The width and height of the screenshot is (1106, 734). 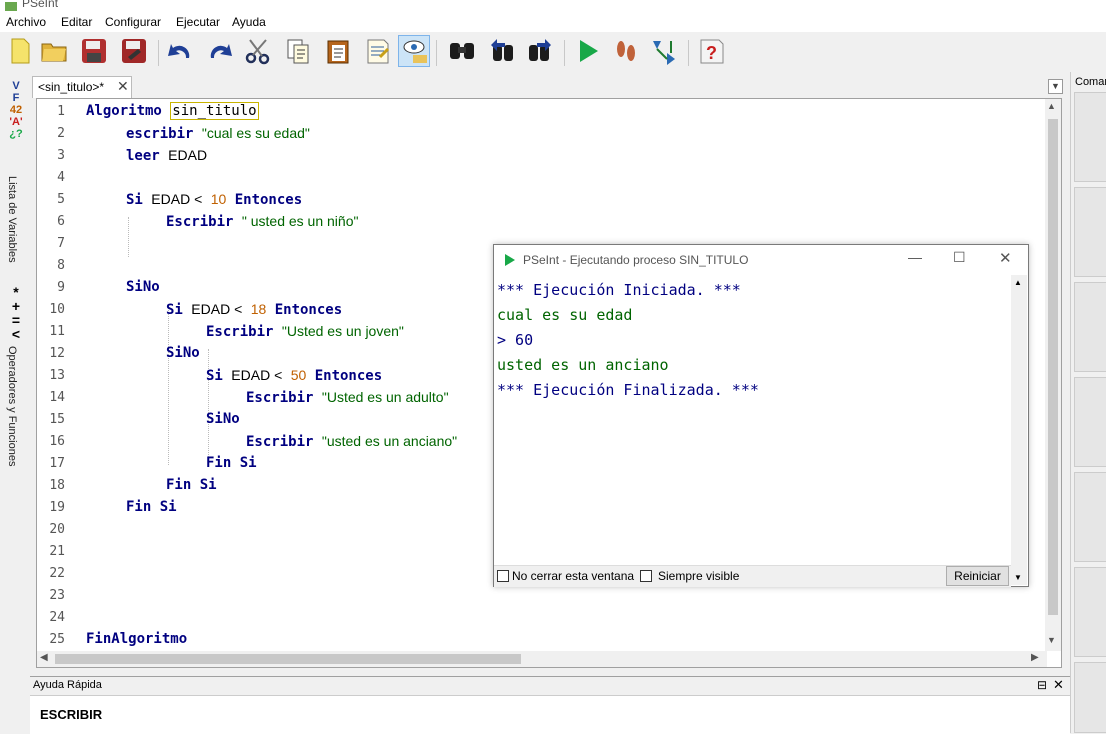 I want to click on search-icon, so click(x=462, y=51).